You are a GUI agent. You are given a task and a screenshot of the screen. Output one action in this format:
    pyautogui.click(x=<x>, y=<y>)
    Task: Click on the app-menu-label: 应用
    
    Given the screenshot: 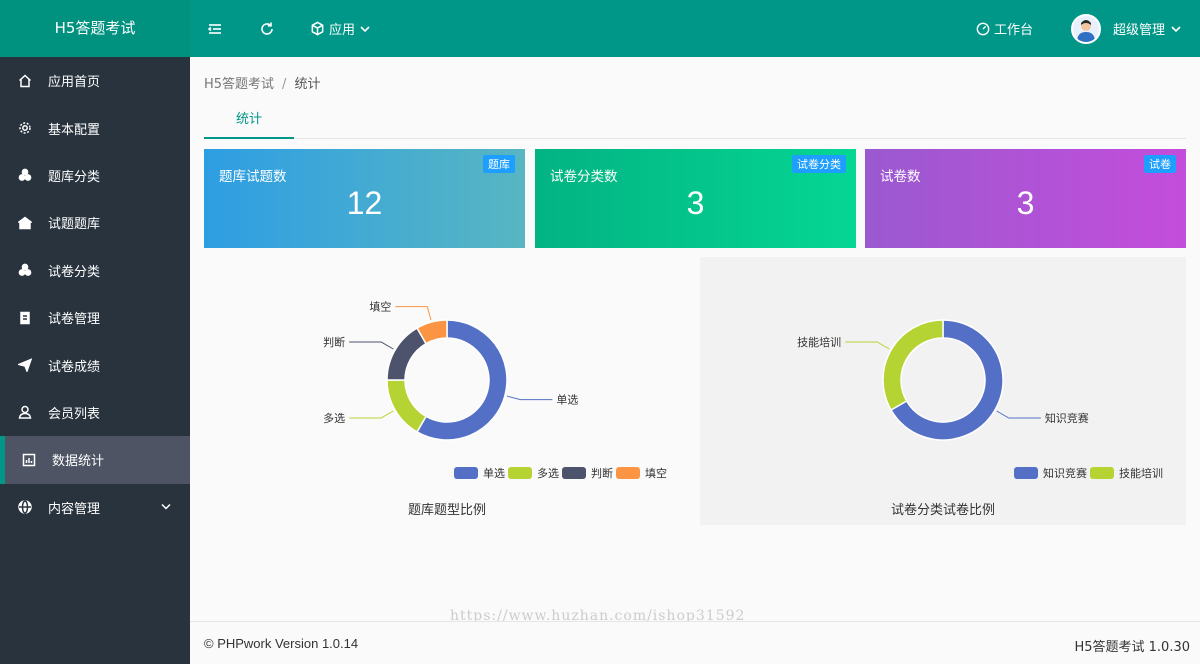 What is the action you would take?
    pyautogui.click(x=342, y=30)
    